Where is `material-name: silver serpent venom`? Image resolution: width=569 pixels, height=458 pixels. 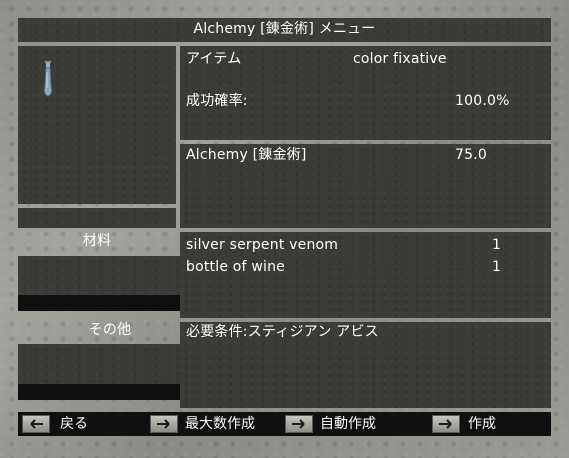
material-name: silver serpent venom is located at coordinates (262, 245).